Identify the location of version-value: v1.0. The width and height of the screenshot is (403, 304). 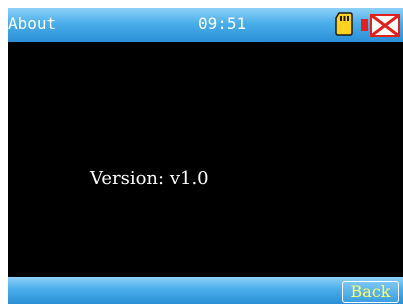
(189, 178).